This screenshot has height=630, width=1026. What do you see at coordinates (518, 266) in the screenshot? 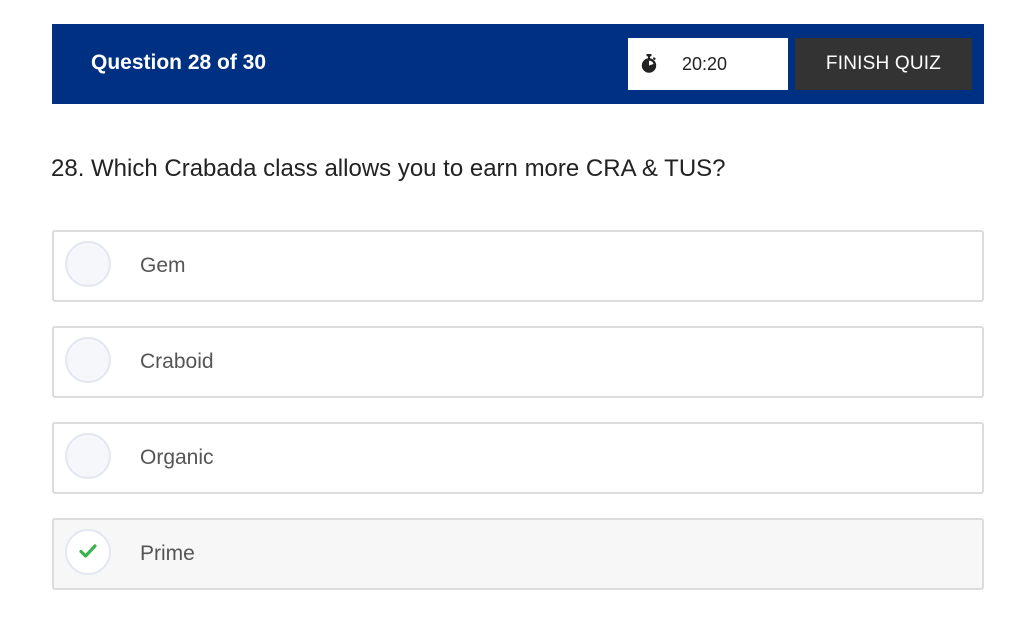
I see `answer-option-gem: Gem` at bounding box center [518, 266].